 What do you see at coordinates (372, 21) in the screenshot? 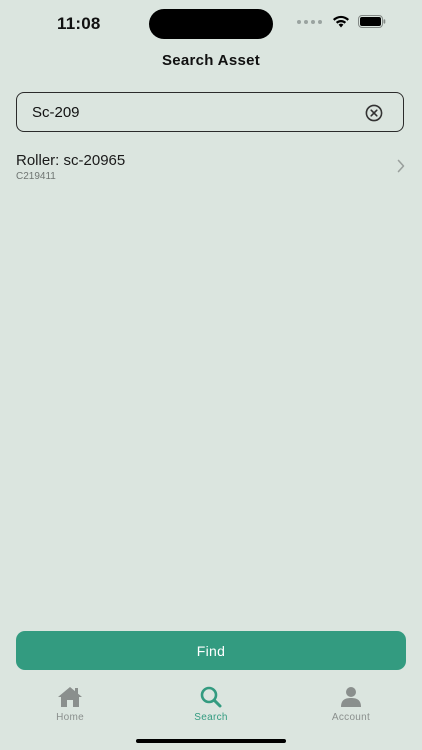
I see `battery-icon` at bounding box center [372, 21].